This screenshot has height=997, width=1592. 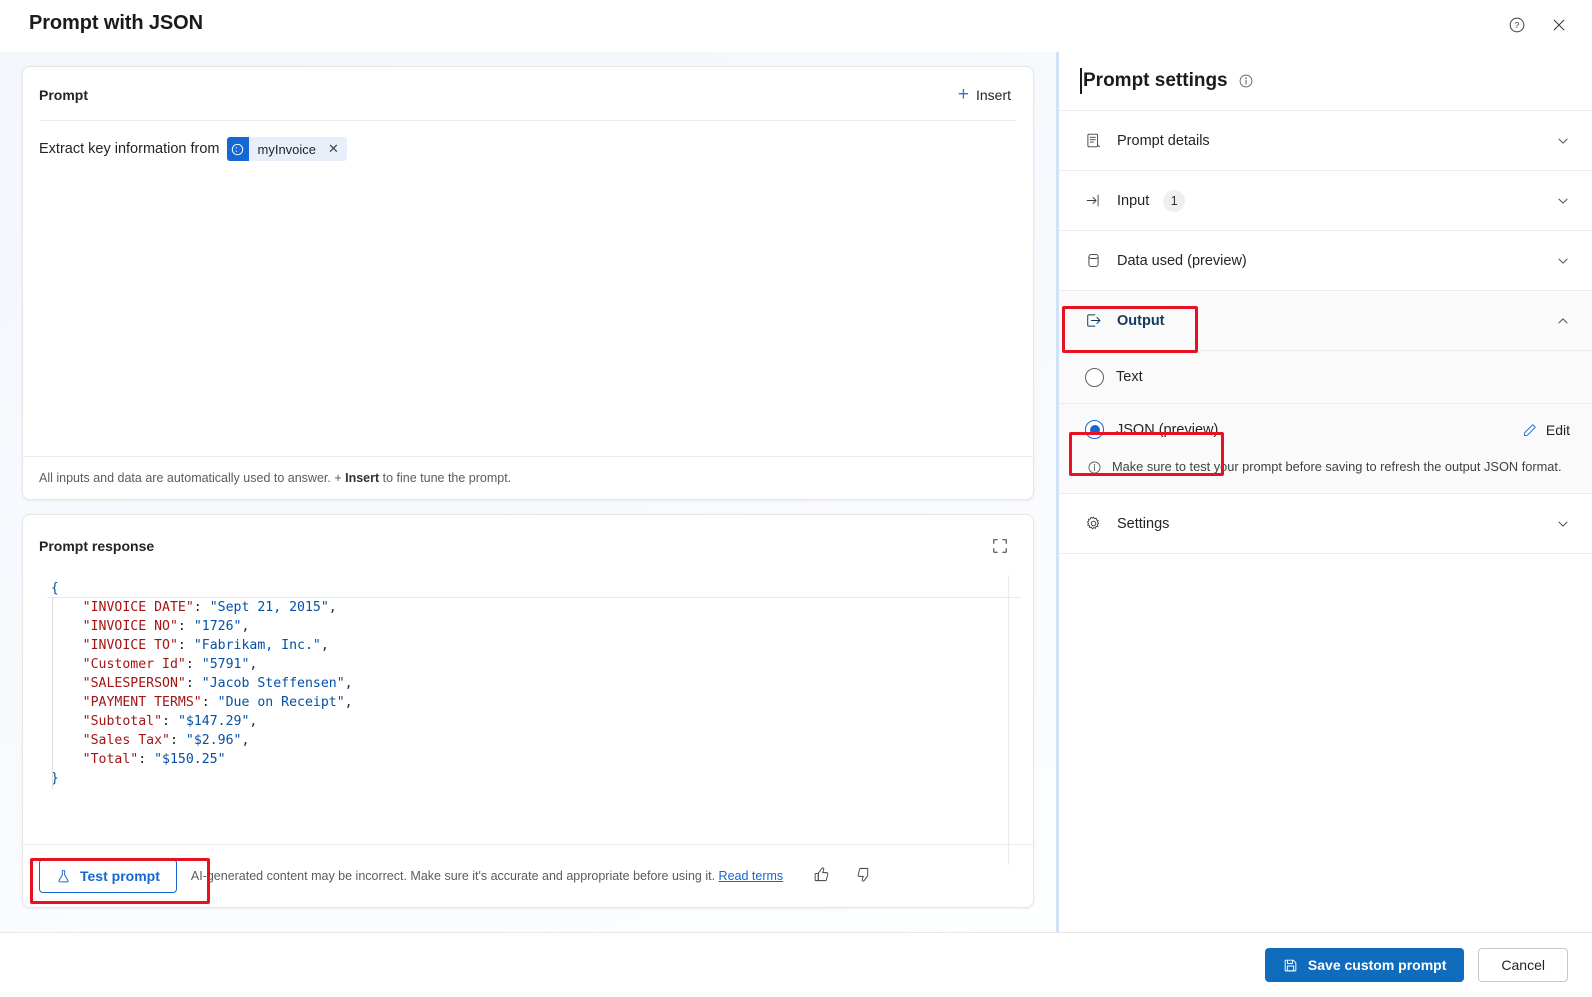 What do you see at coordinates (528, 740) in the screenshot?
I see `code-line: "Sales Tax": "$2.96",` at bounding box center [528, 740].